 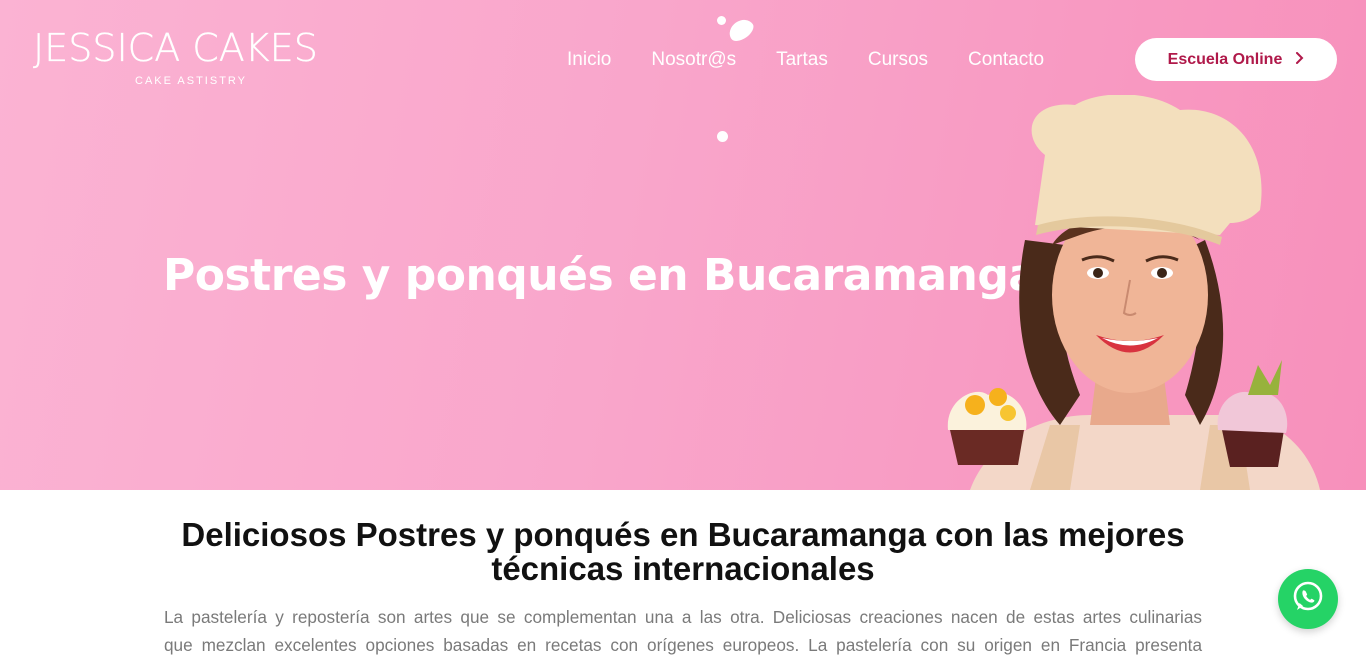 What do you see at coordinates (600, 275) in the screenshot?
I see `hero-title: Postres y ponqués en Bucaramanga` at bounding box center [600, 275].